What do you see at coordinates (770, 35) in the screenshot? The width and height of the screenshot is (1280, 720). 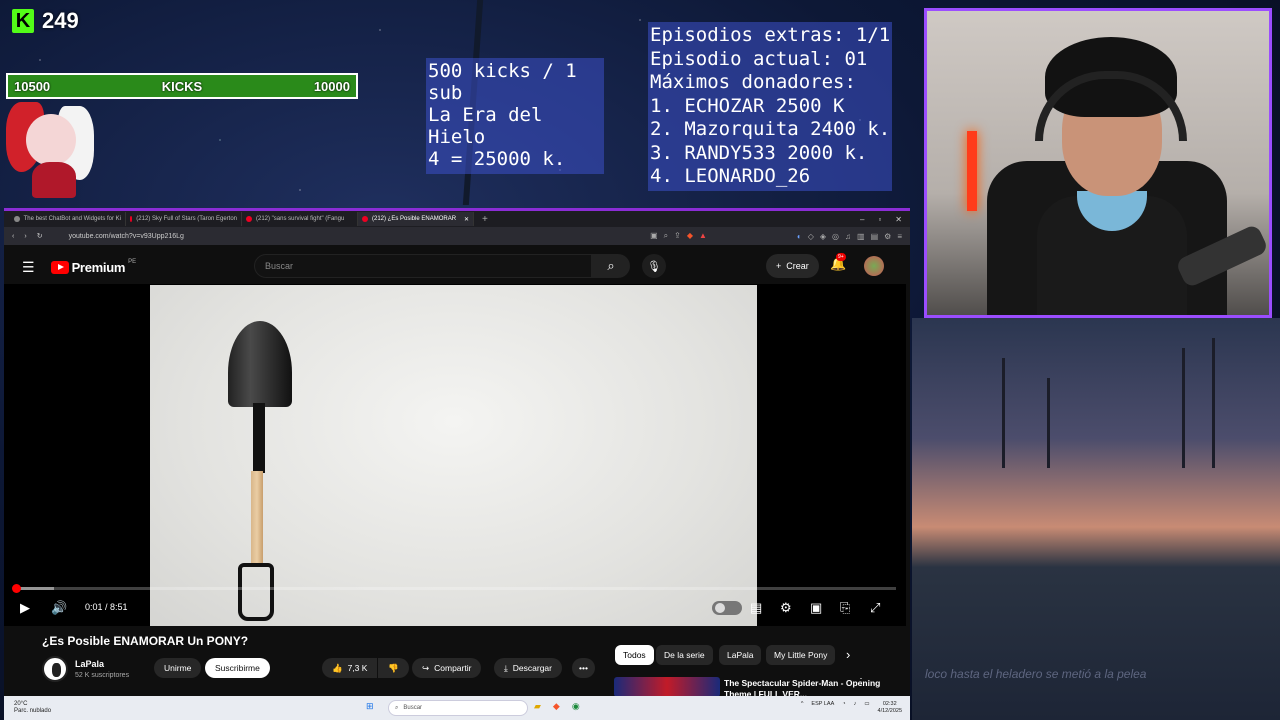 I see `info-line: Episodios extras: 1/1` at bounding box center [770, 35].